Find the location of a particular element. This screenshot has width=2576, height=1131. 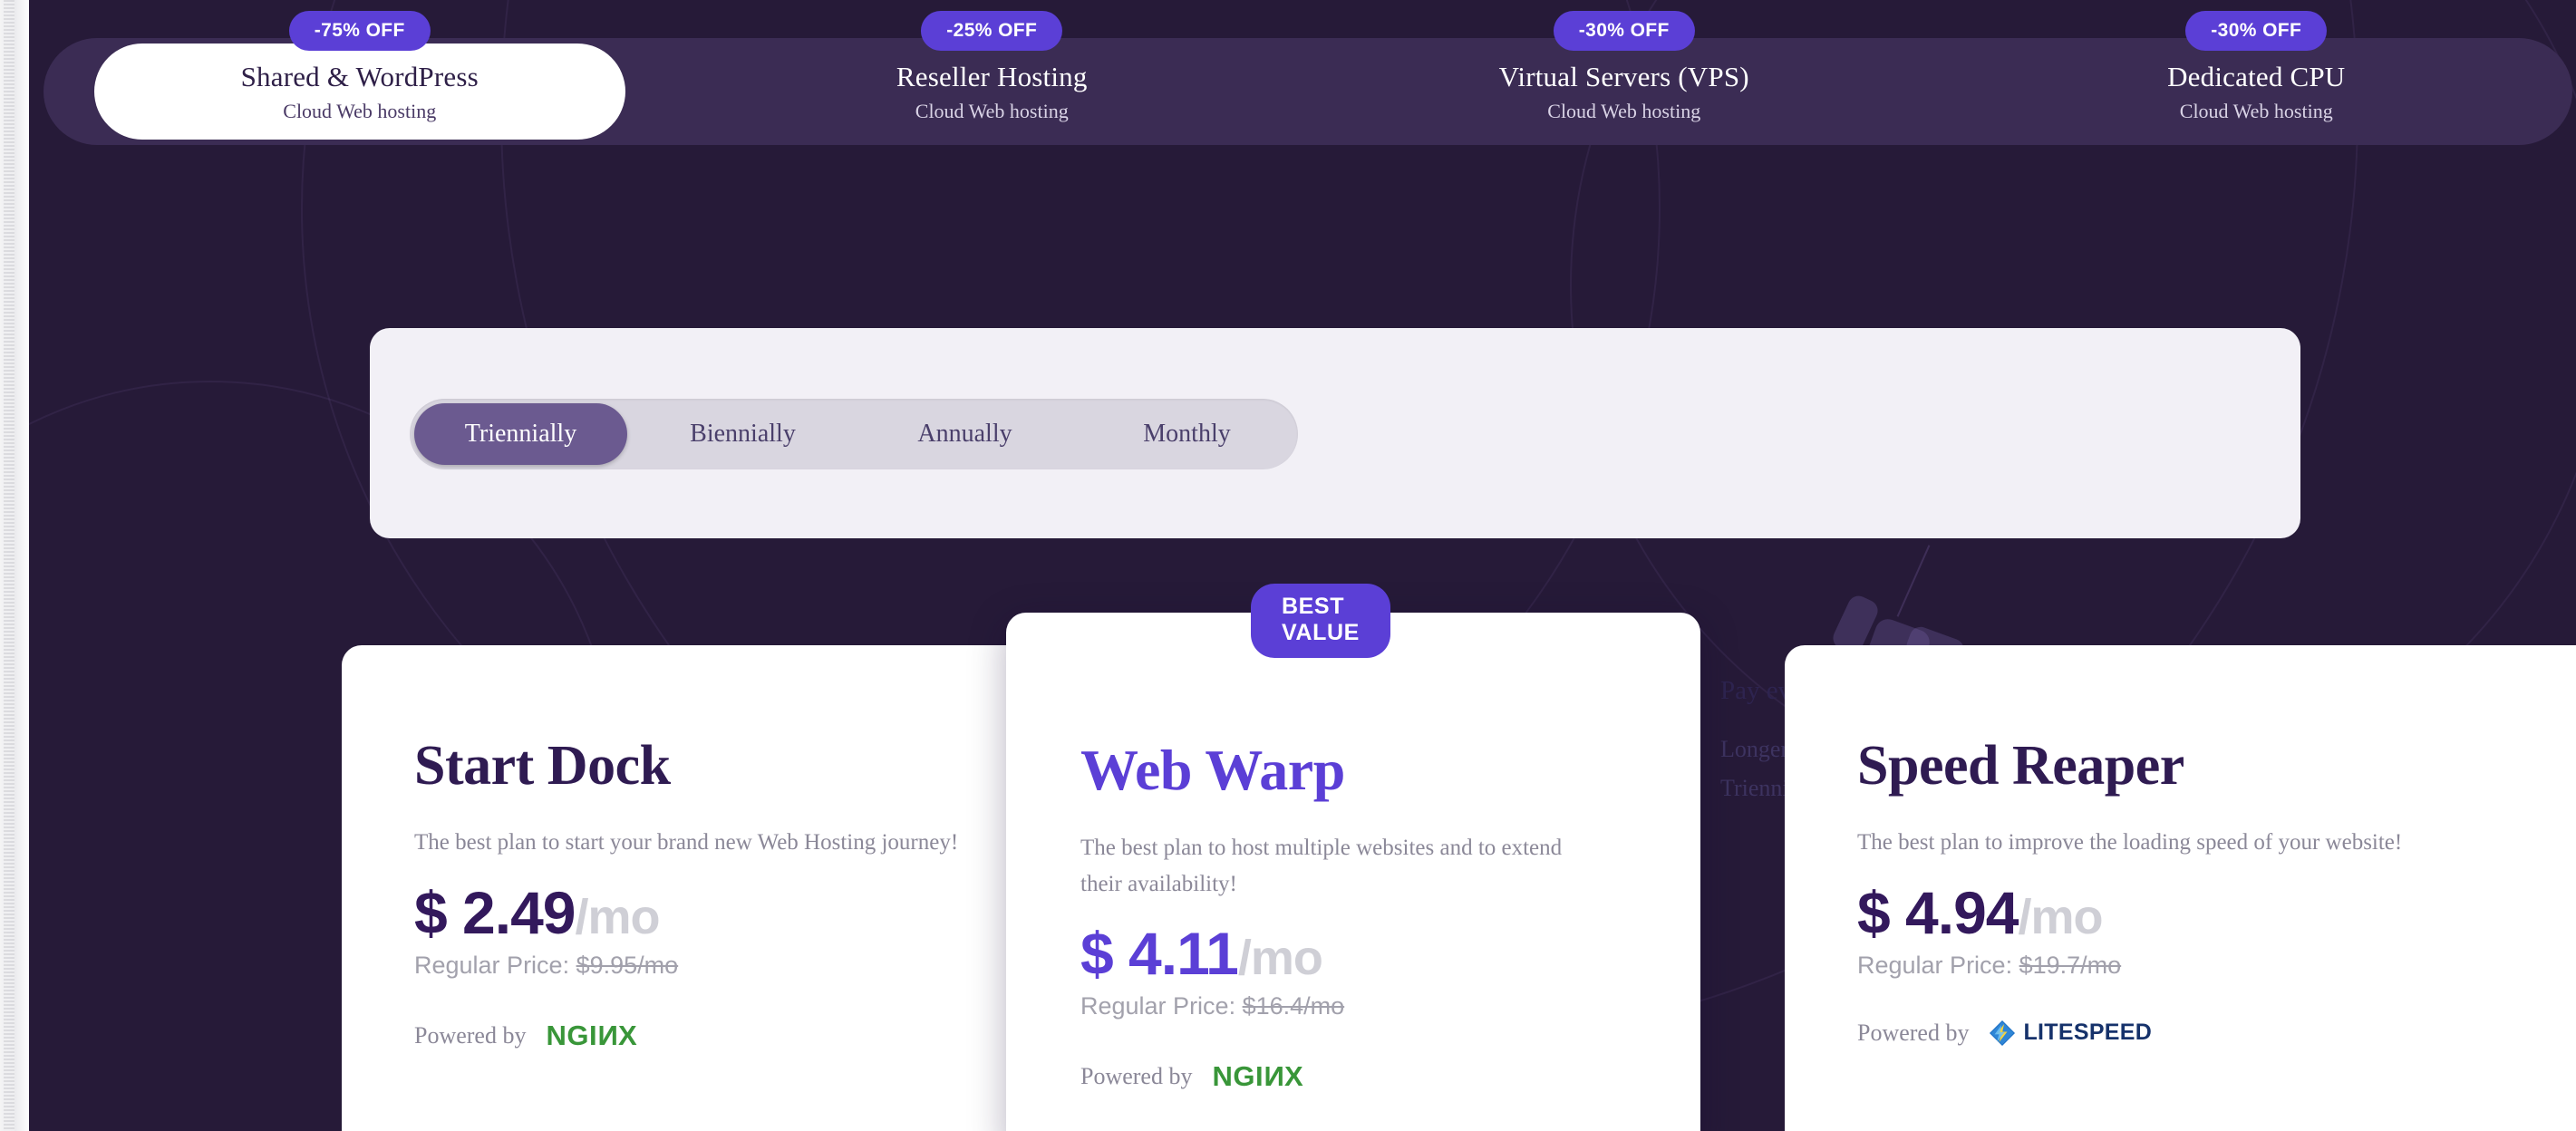

plan-powered-by: Powered by NGI N X is located at coordinates (1390, 1076).